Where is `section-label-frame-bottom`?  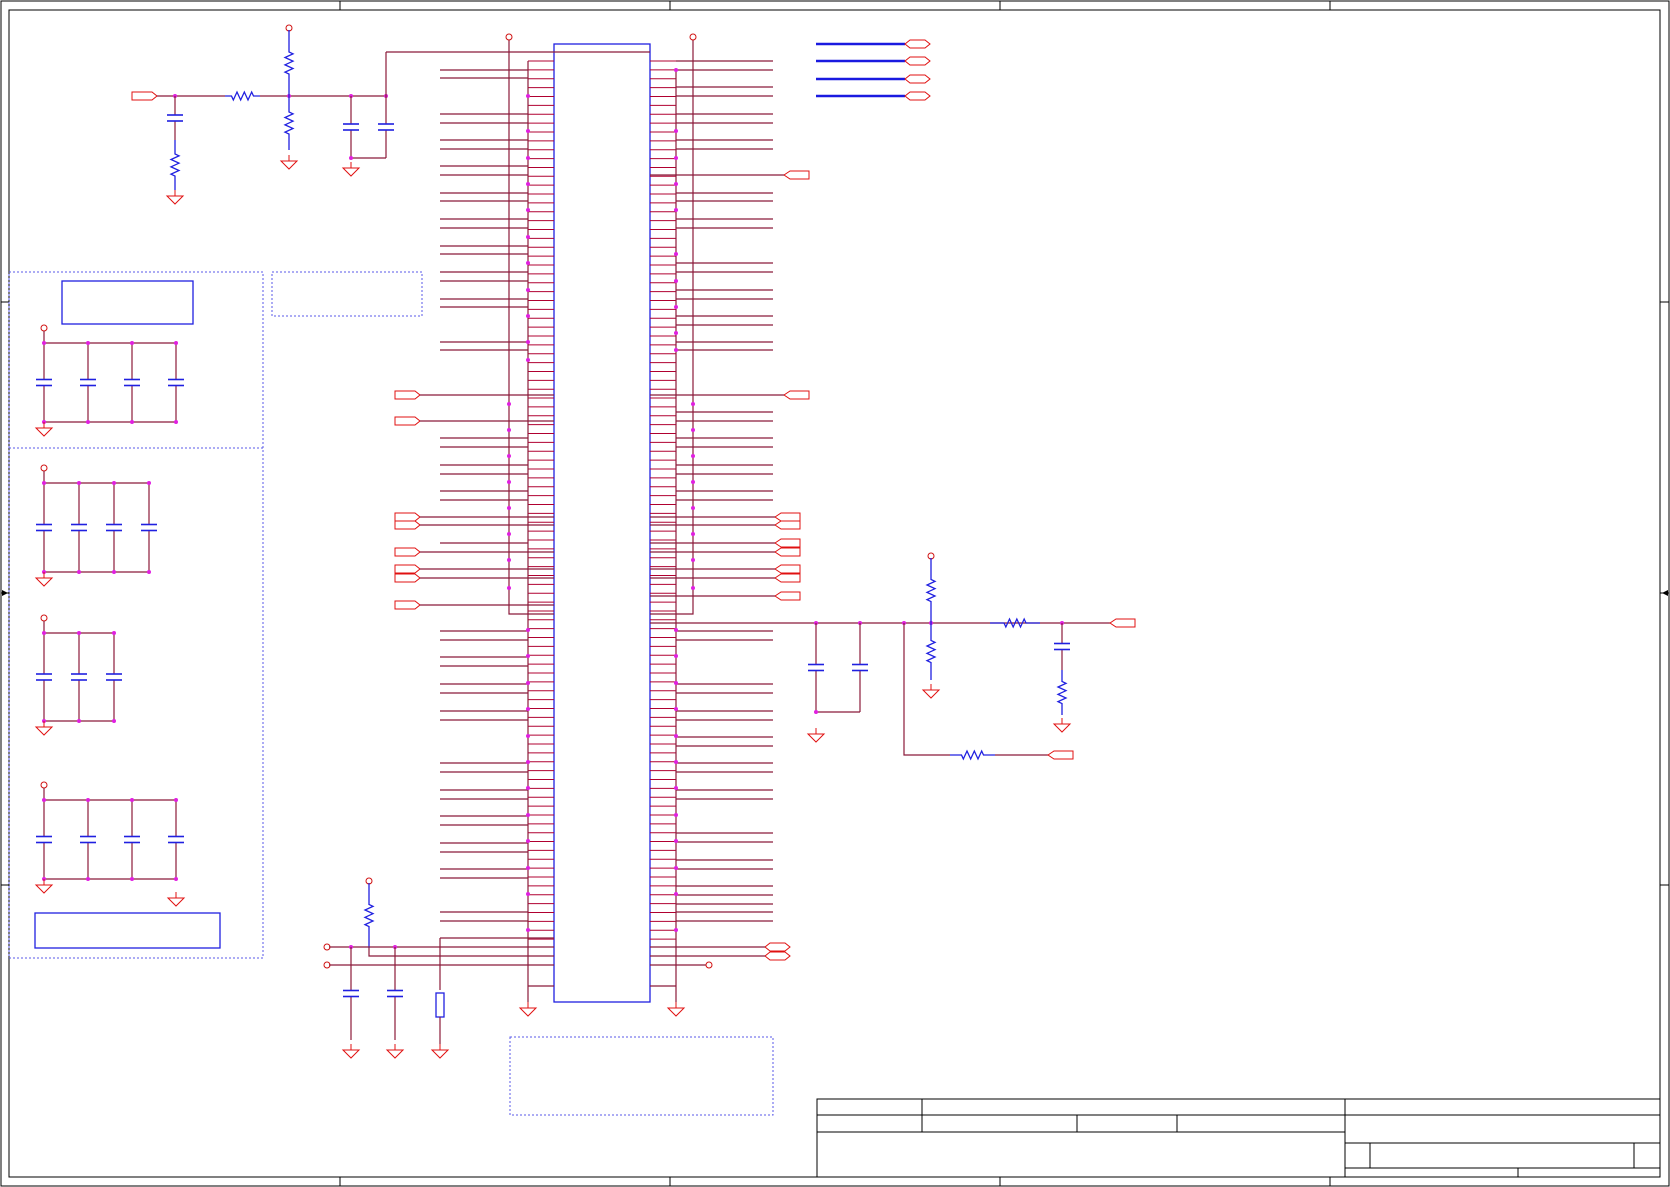 section-label-frame-bottom is located at coordinates (127, 930).